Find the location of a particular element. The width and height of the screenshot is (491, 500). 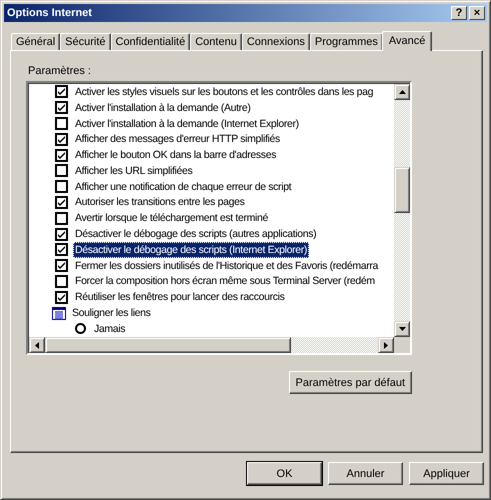

settings-label: Paramètres : is located at coordinates (60, 71).